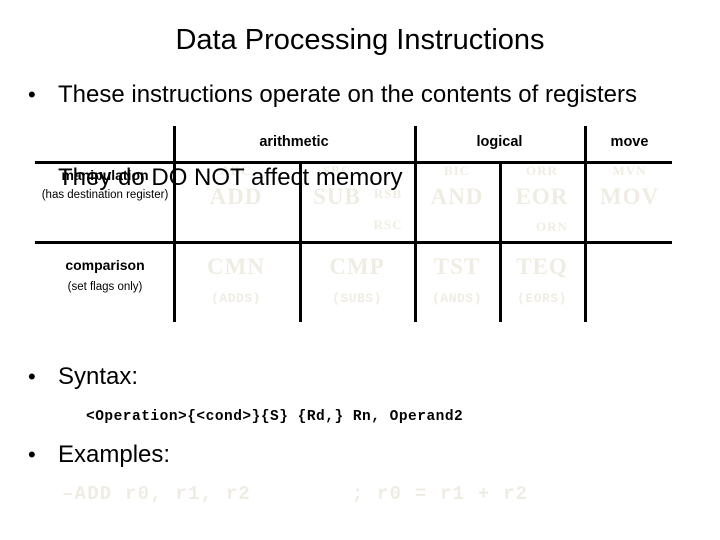 This screenshot has width=720, height=540. I want to click on mnemonic-cmn-alias: (ADDS), so click(236, 298).